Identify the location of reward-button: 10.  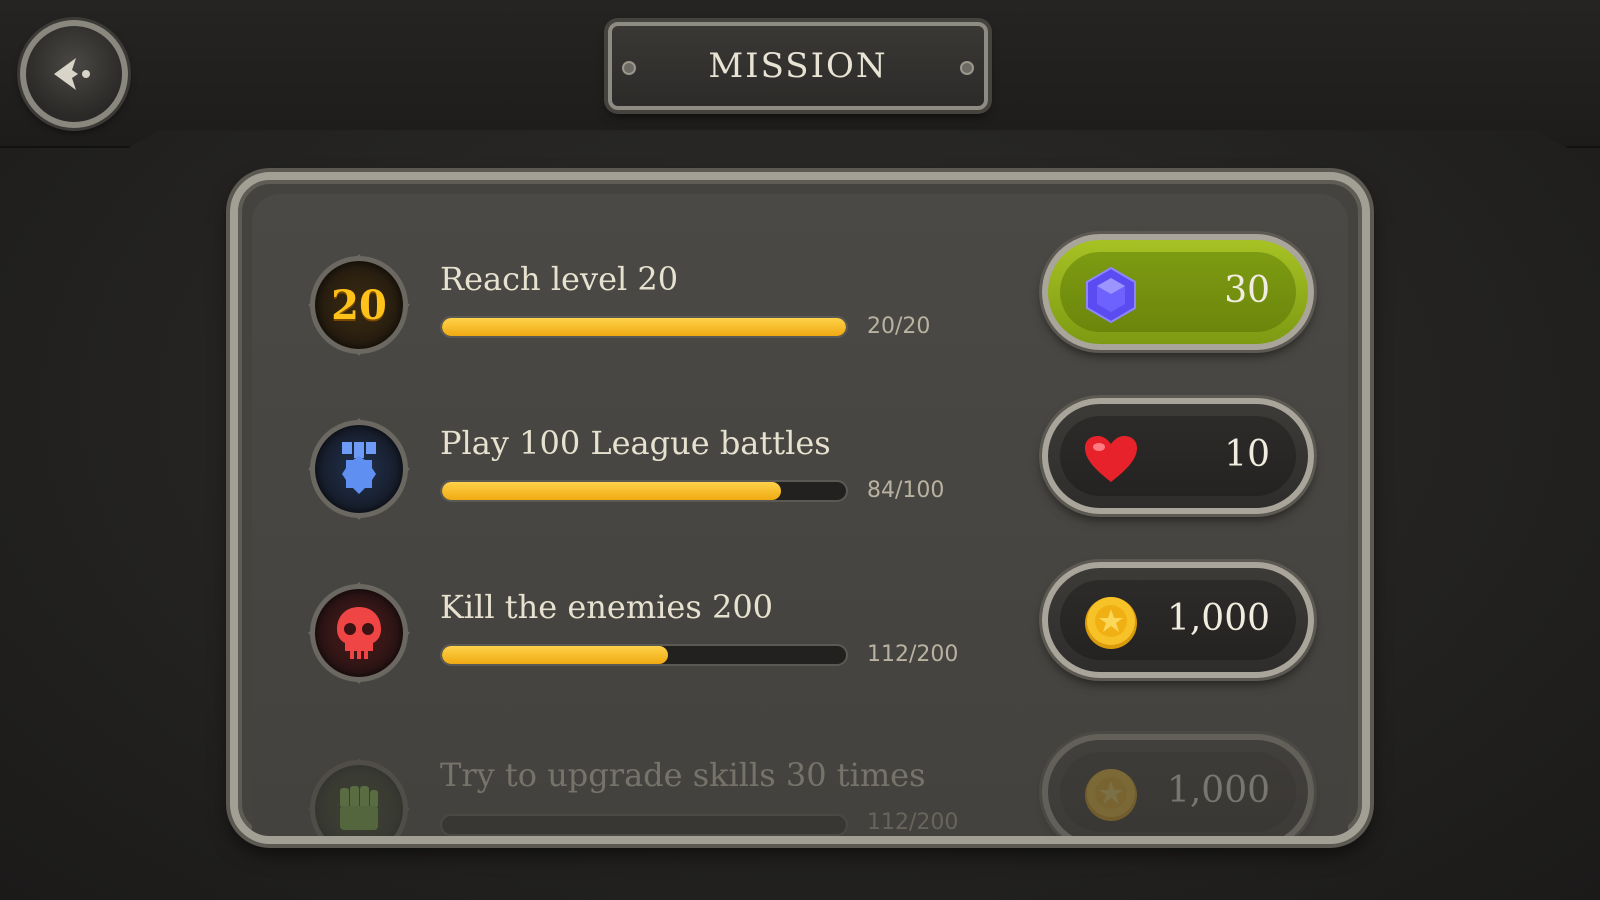
(1178, 456).